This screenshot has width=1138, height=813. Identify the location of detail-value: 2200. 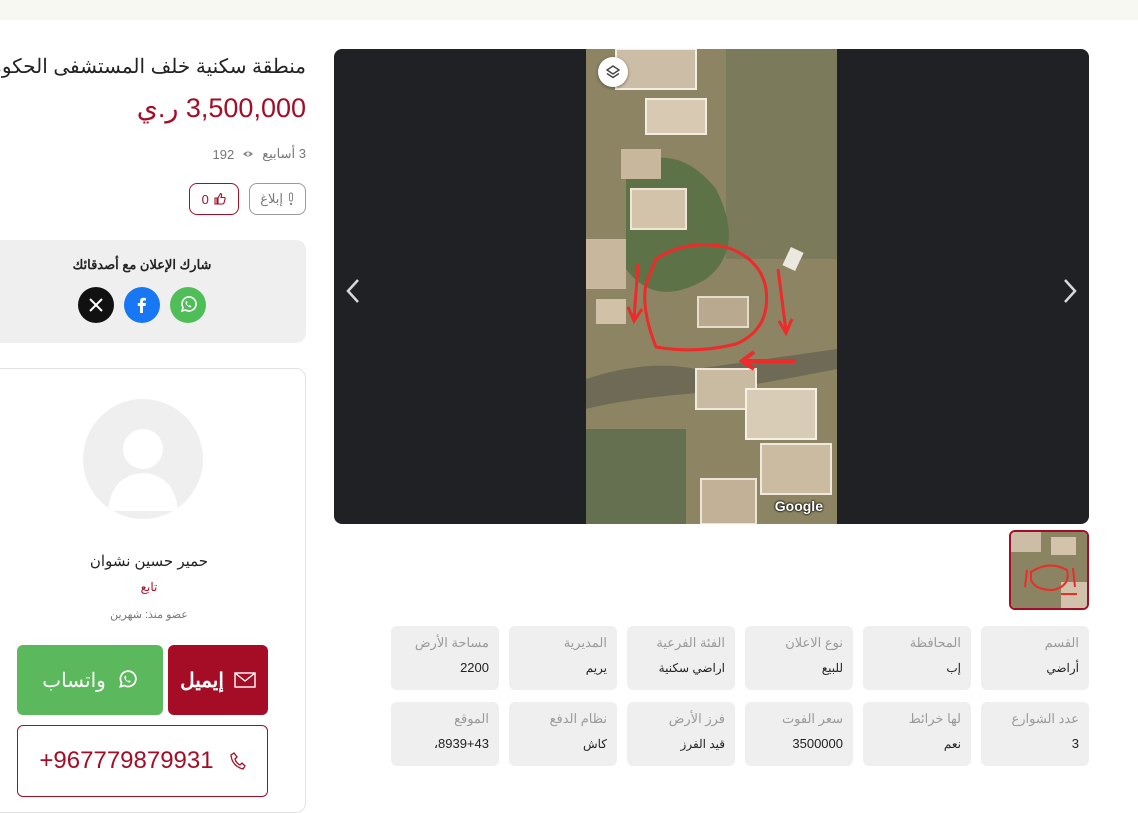
(474, 667).